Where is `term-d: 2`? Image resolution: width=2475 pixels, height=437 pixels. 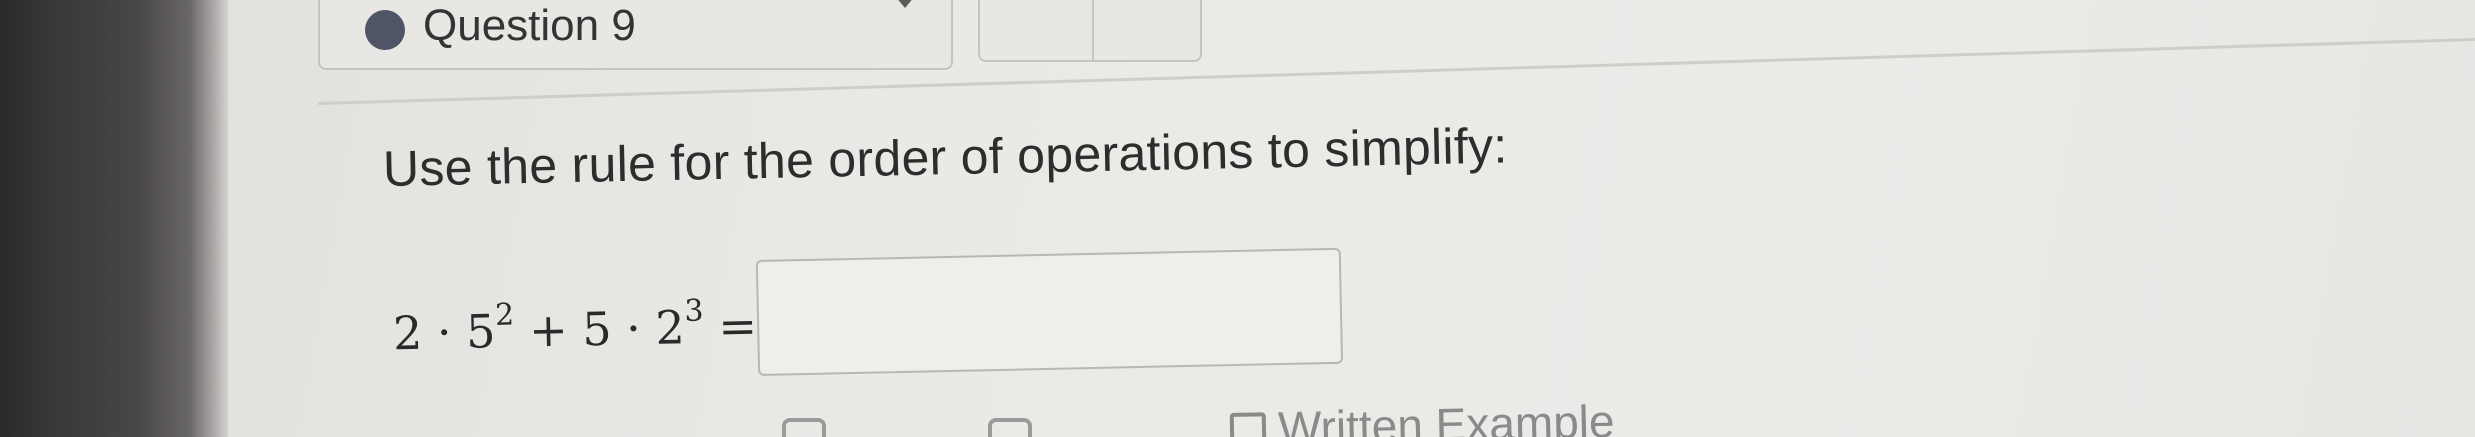 term-d: 2 is located at coordinates (670, 327).